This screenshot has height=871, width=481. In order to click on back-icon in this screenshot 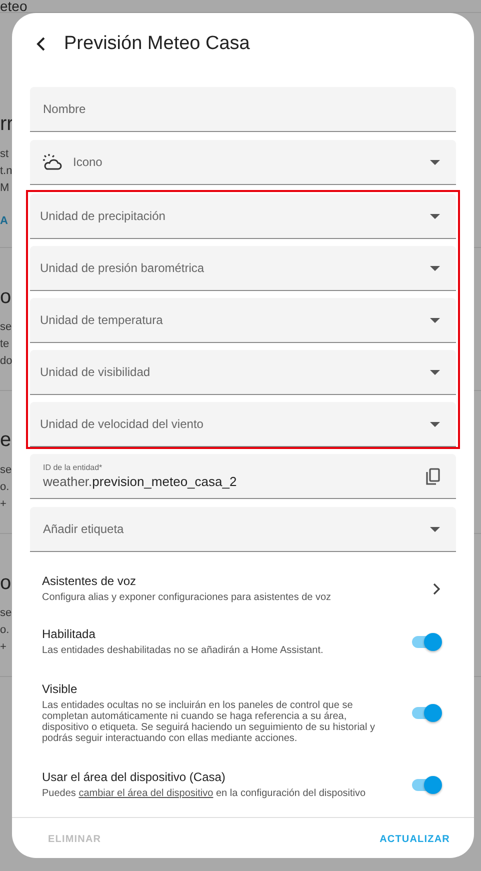, I will do `click(41, 44)`.